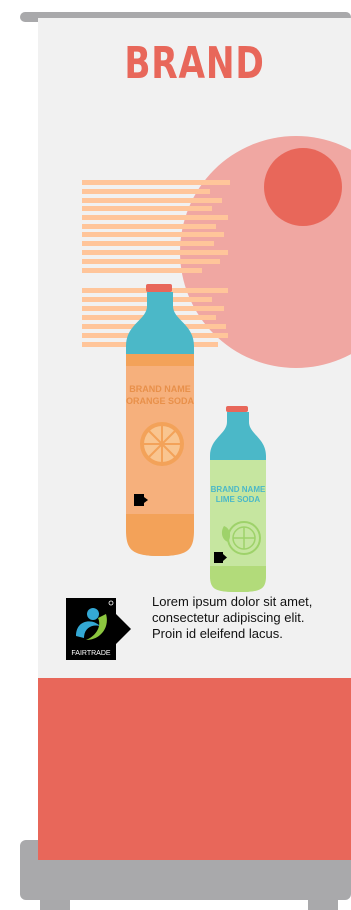  Describe the element at coordinates (323, 904) in the screenshot. I see `stand-foot-right` at that location.